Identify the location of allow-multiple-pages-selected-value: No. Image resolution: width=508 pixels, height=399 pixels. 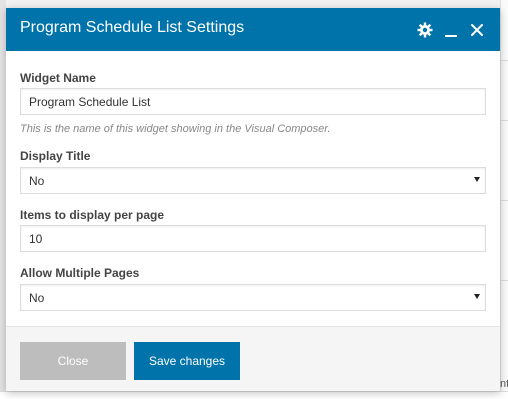
(37, 297).